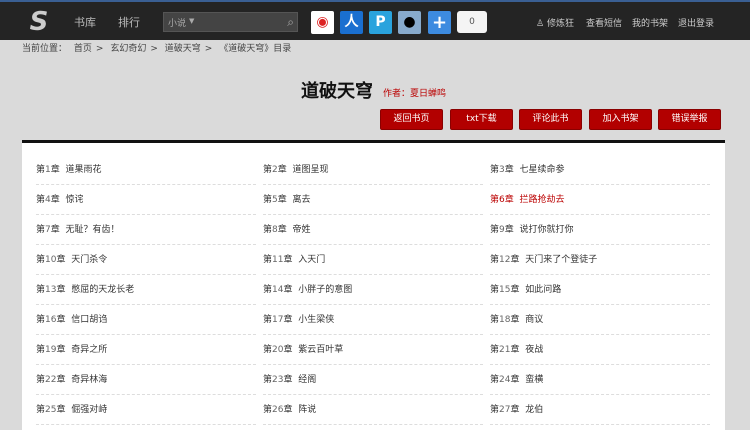 The width and height of the screenshot is (750, 430). I want to click on book-author: 作者：夏日蝉鸣, so click(414, 92).